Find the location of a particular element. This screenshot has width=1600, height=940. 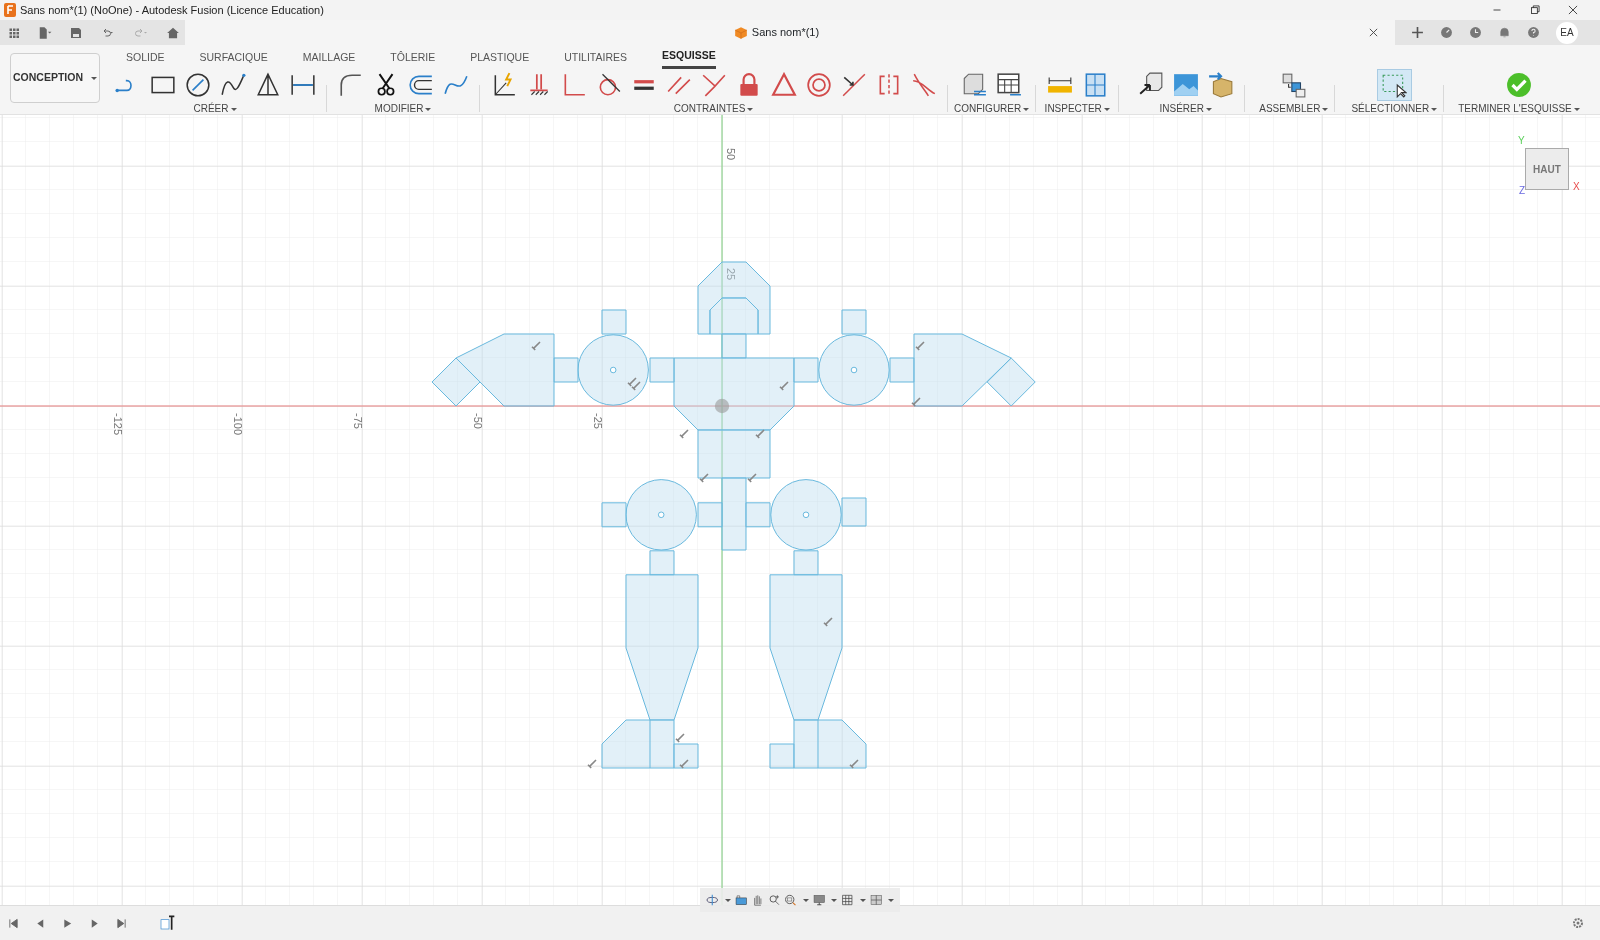

axis-tick-label: -125 is located at coordinates (118, 424).